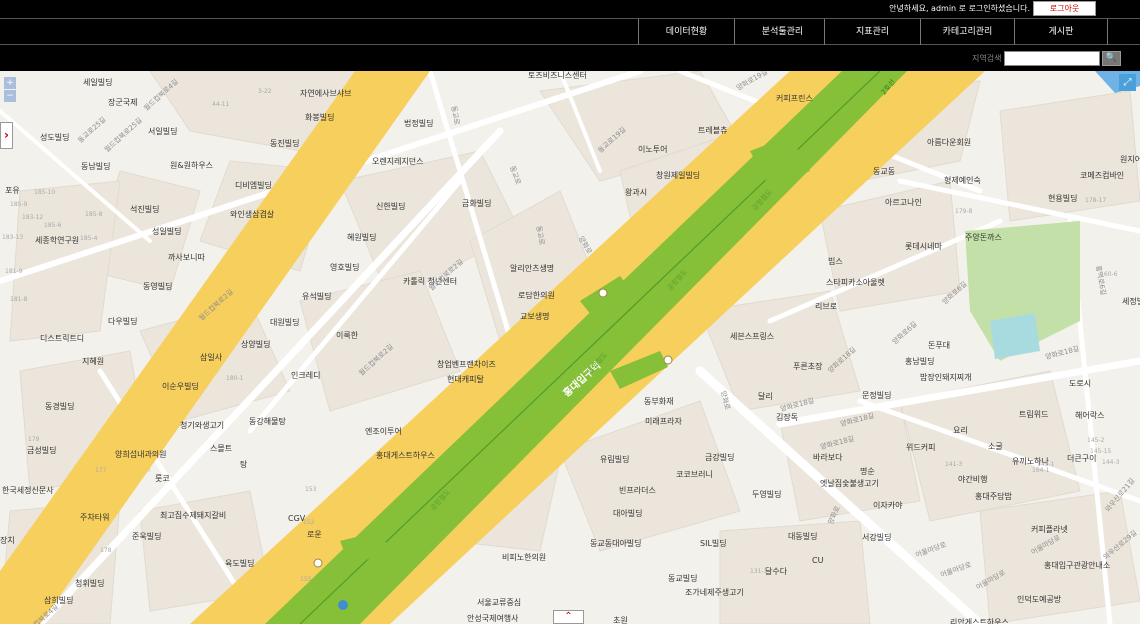  Describe the element at coordinates (884, 171) in the screenshot. I see `place-label: 동교동` at that location.